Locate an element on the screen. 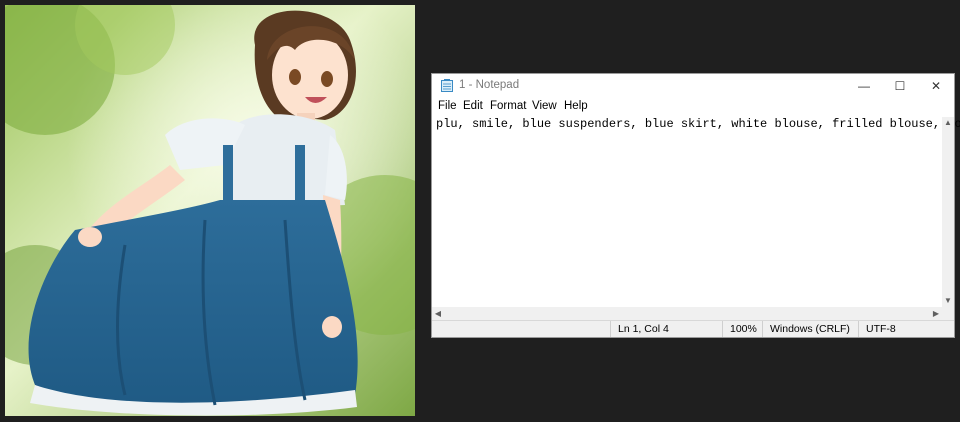  scroll-up-icon: ▲ is located at coordinates (948, 123).